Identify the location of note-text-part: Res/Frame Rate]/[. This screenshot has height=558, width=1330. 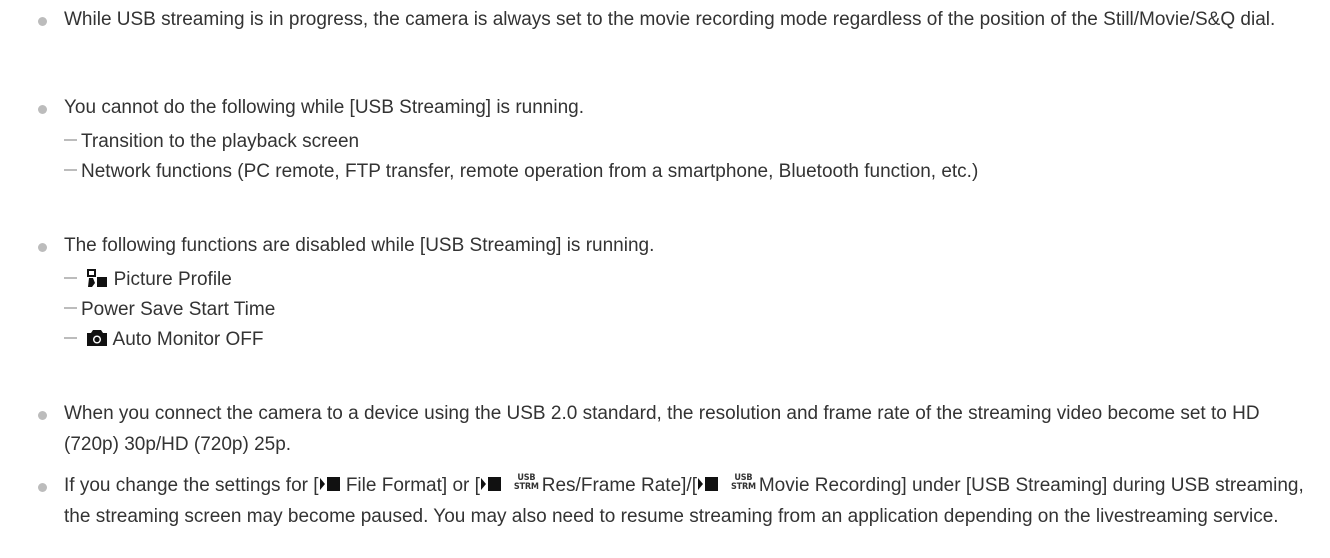
(619, 485).